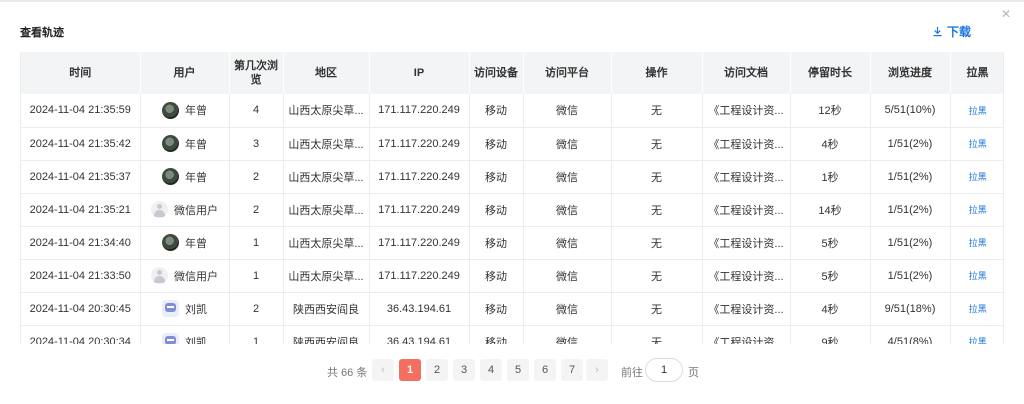 The height and width of the screenshot is (404, 1024). What do you see at coordinates (830, 144) in the screenshot?
I see `stay-cell: 4秒` at bounding box center [830, 144].